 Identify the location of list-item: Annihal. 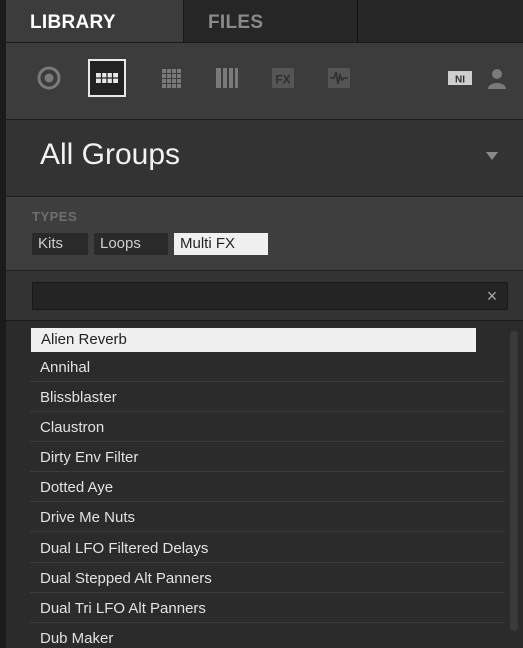
(267, 367).